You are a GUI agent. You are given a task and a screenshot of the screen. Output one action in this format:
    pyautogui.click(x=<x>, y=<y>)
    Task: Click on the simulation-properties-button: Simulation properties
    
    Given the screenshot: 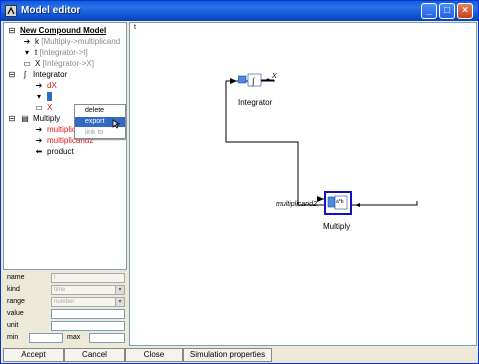 What is the action you would take?
    pyautogui.click(x=227, y=355)
    